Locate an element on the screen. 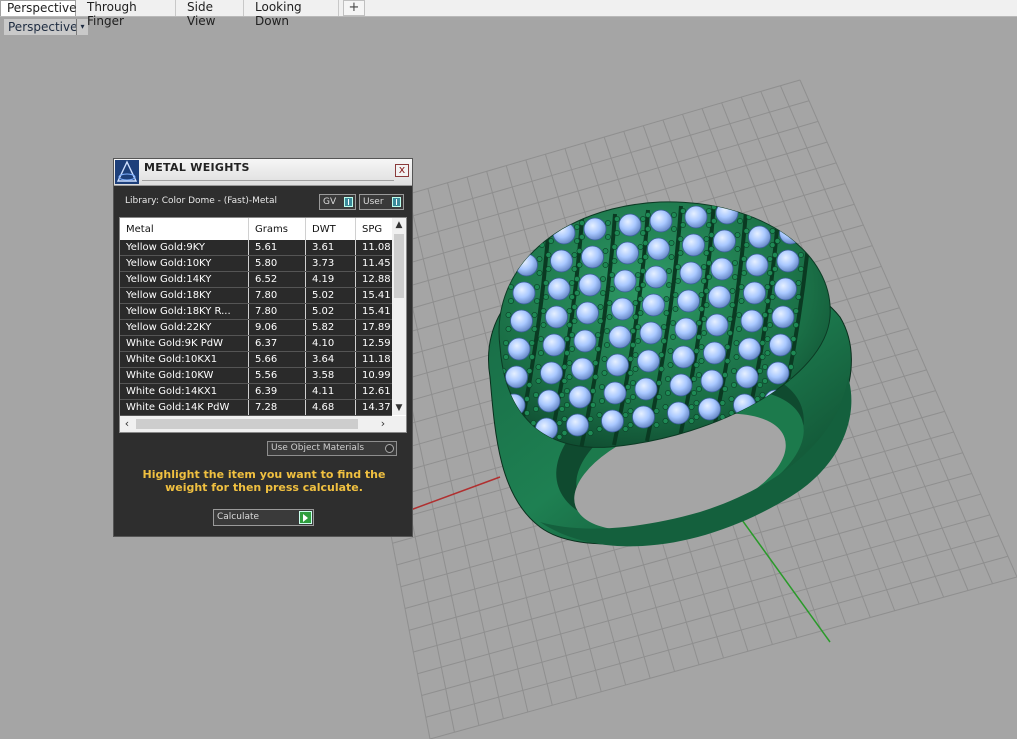 Image resolution: width=1017 pixels, height=739 pixels. calculate-button: Calculate is located at coordinates (263, 517).